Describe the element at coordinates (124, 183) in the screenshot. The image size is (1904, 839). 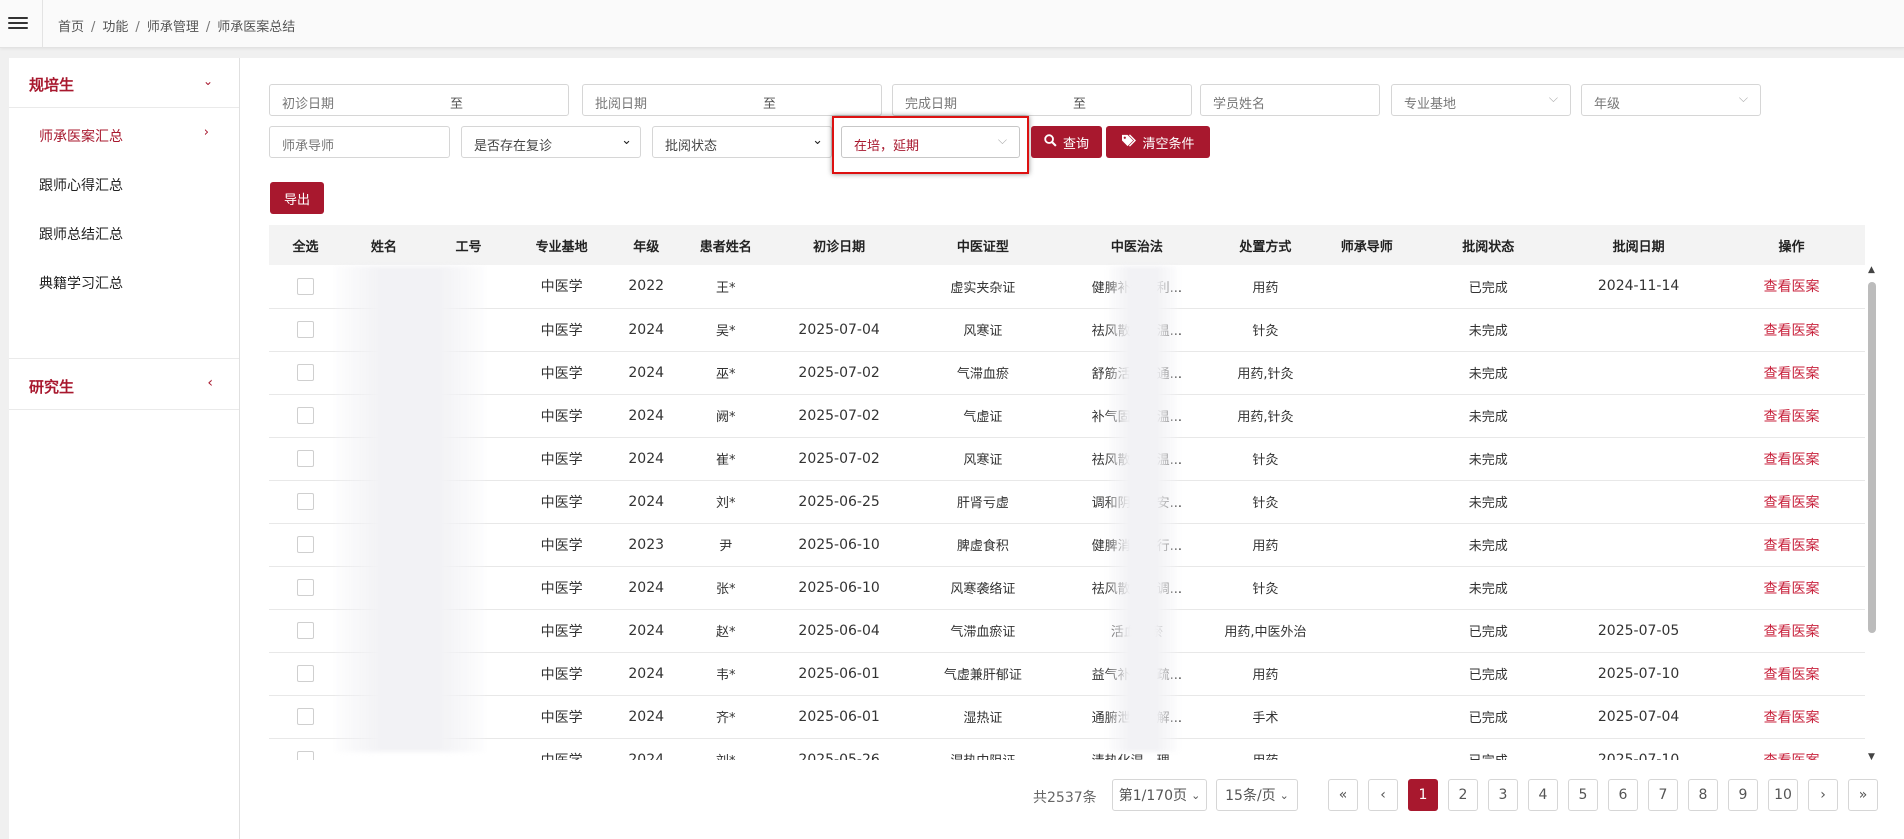
I see `sidebar-item-insight-summary: 跟师心得汇总` at that location.